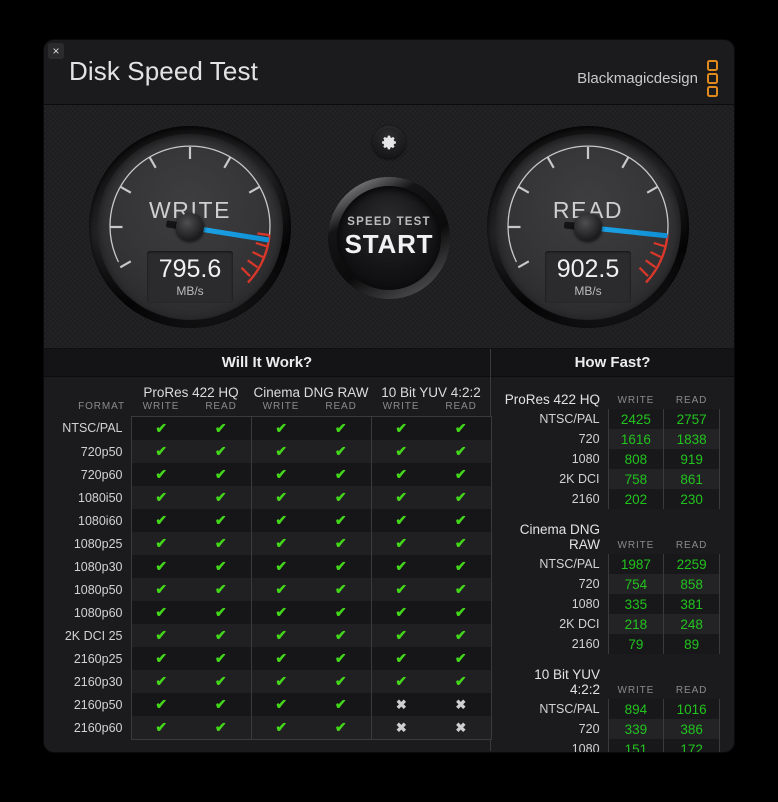 This screenshot has width=778, height=802. Describe the element at coordinates (691, 584) in the screenshot. I see `read-speed-value: 858` at that location.